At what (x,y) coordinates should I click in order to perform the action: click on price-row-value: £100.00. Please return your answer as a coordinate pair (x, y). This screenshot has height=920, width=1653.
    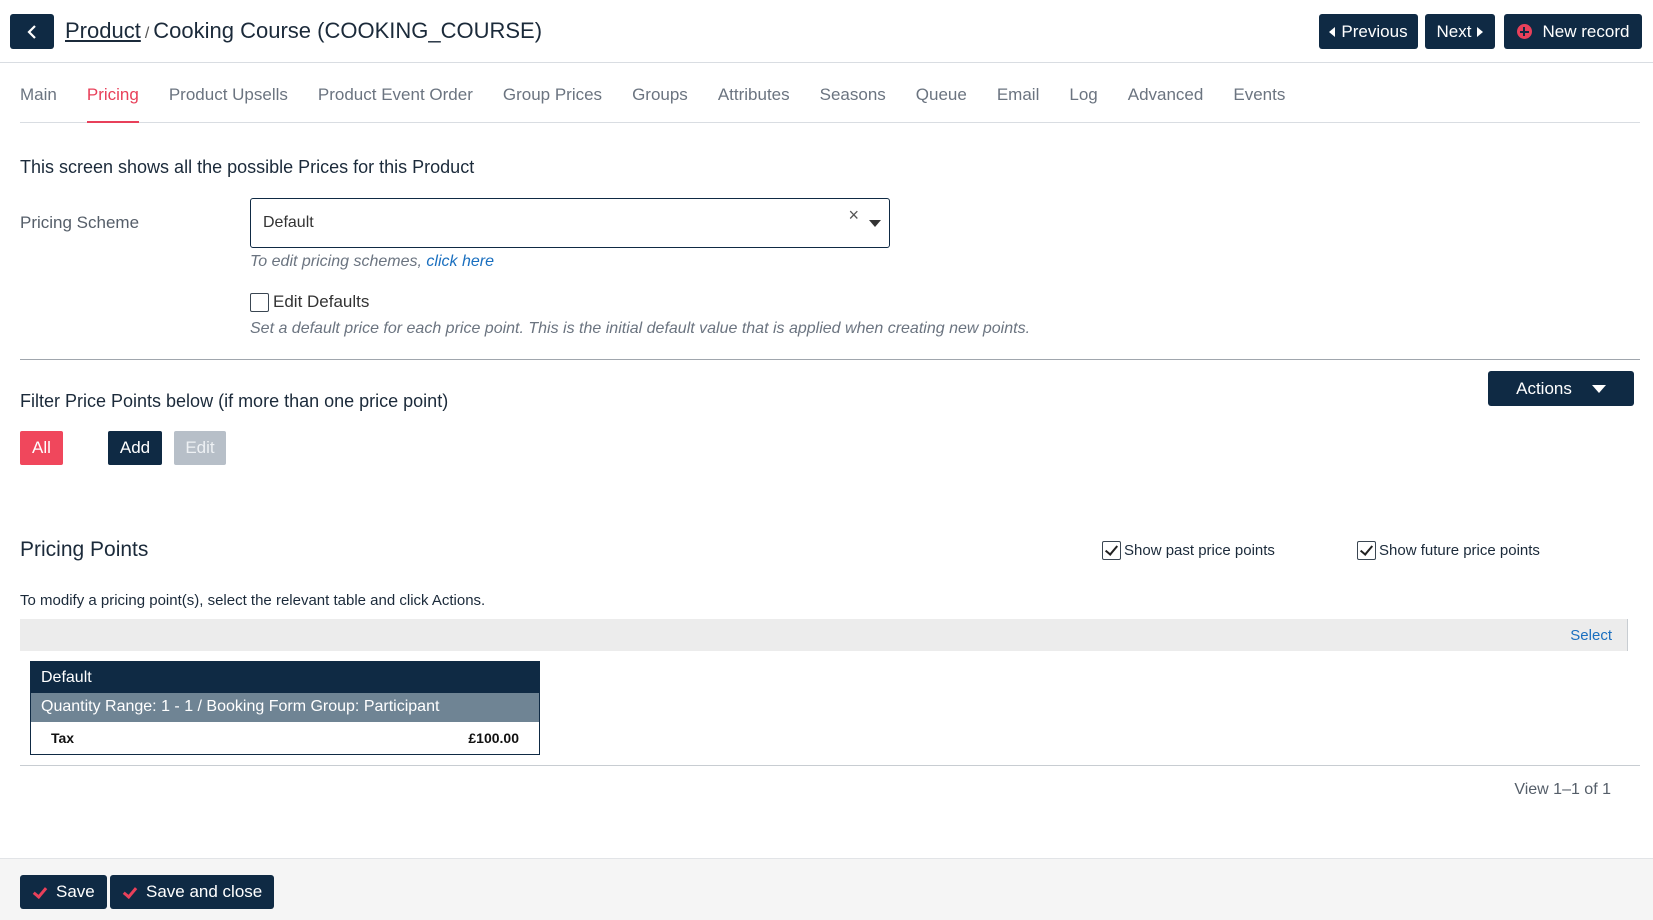
    Looking at the image, I should click on (493, 737).